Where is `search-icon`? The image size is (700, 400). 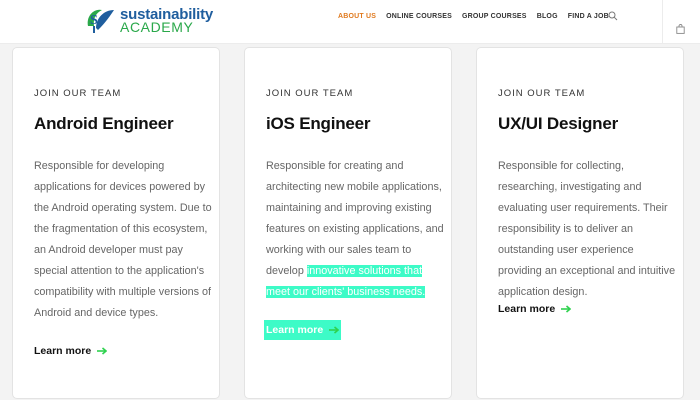
search-icon is located at coordinates (613, 16).